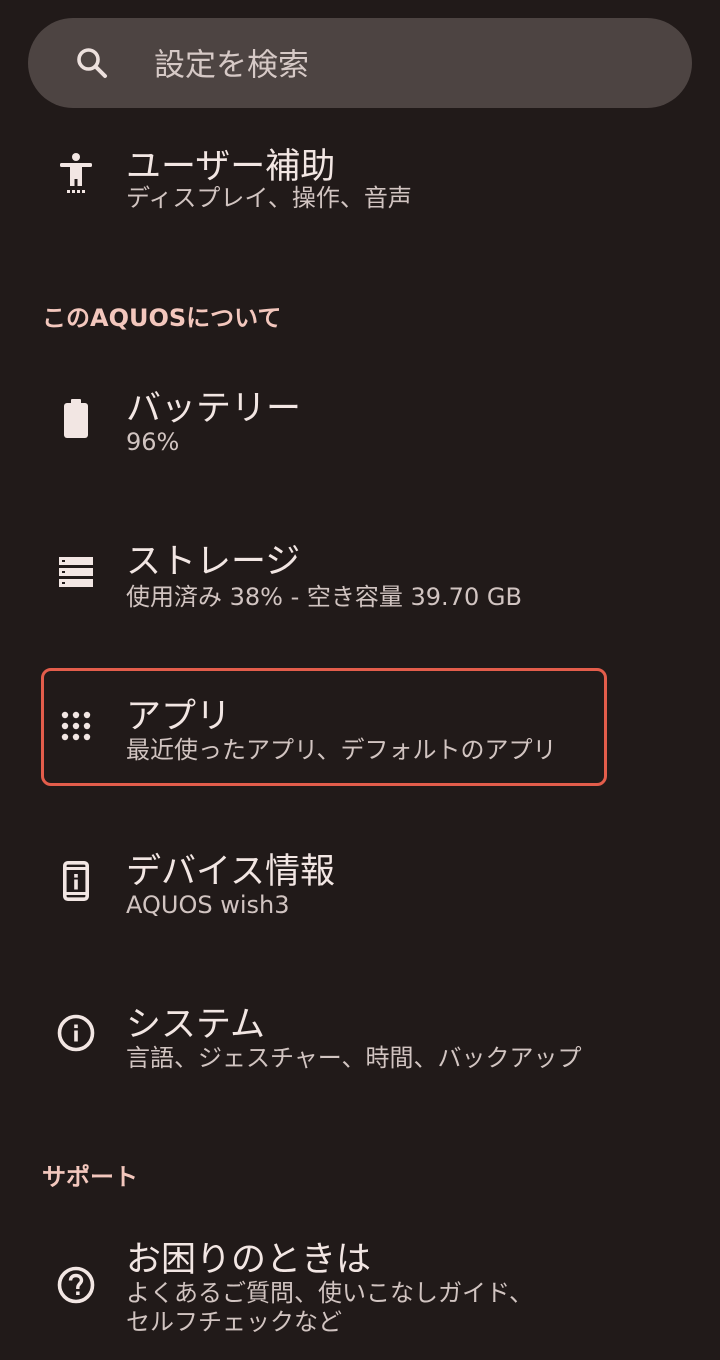  I want to click on settings-item-storage: ストレージ 使用済み 38% - 空き容量 39.70 GB, so click(360, 580).